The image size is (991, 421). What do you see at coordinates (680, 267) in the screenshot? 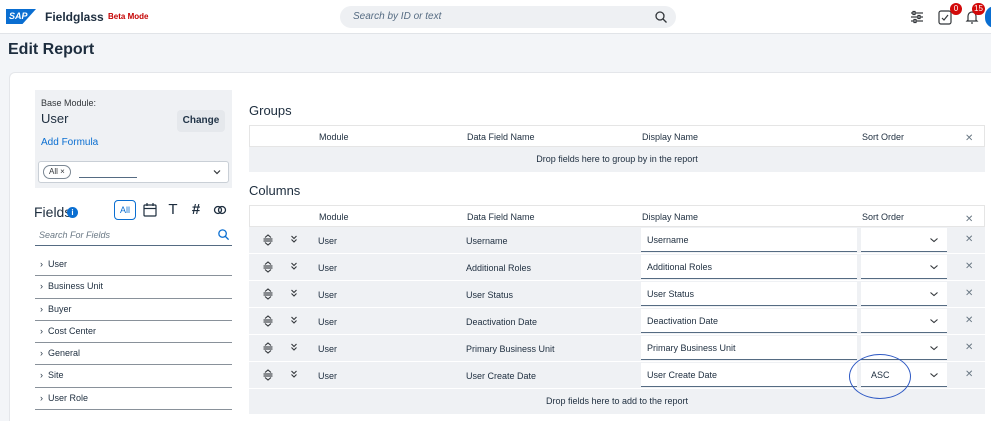
I see `display-name-value: Additional Roles` at bounding box center [680, 267].